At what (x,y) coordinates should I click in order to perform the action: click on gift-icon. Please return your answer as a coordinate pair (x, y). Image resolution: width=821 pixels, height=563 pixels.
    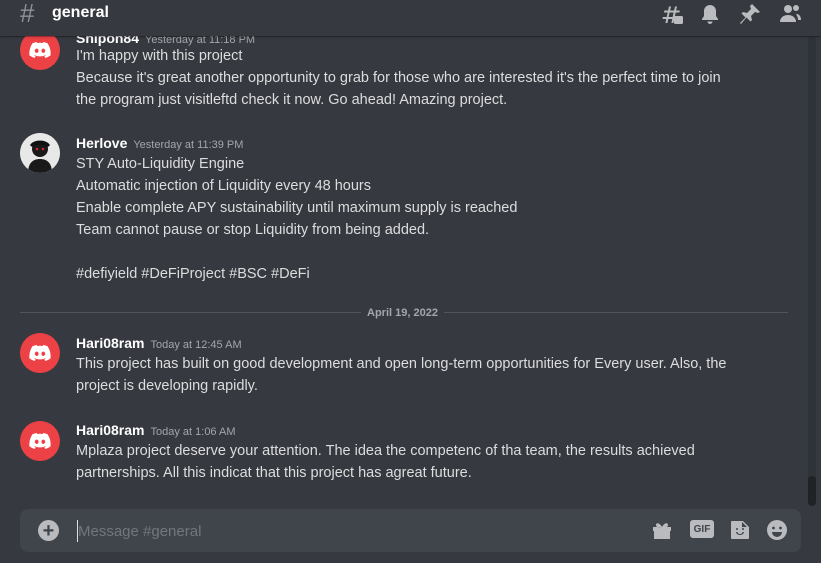
    Looking at the image, I should click on (662, 530).